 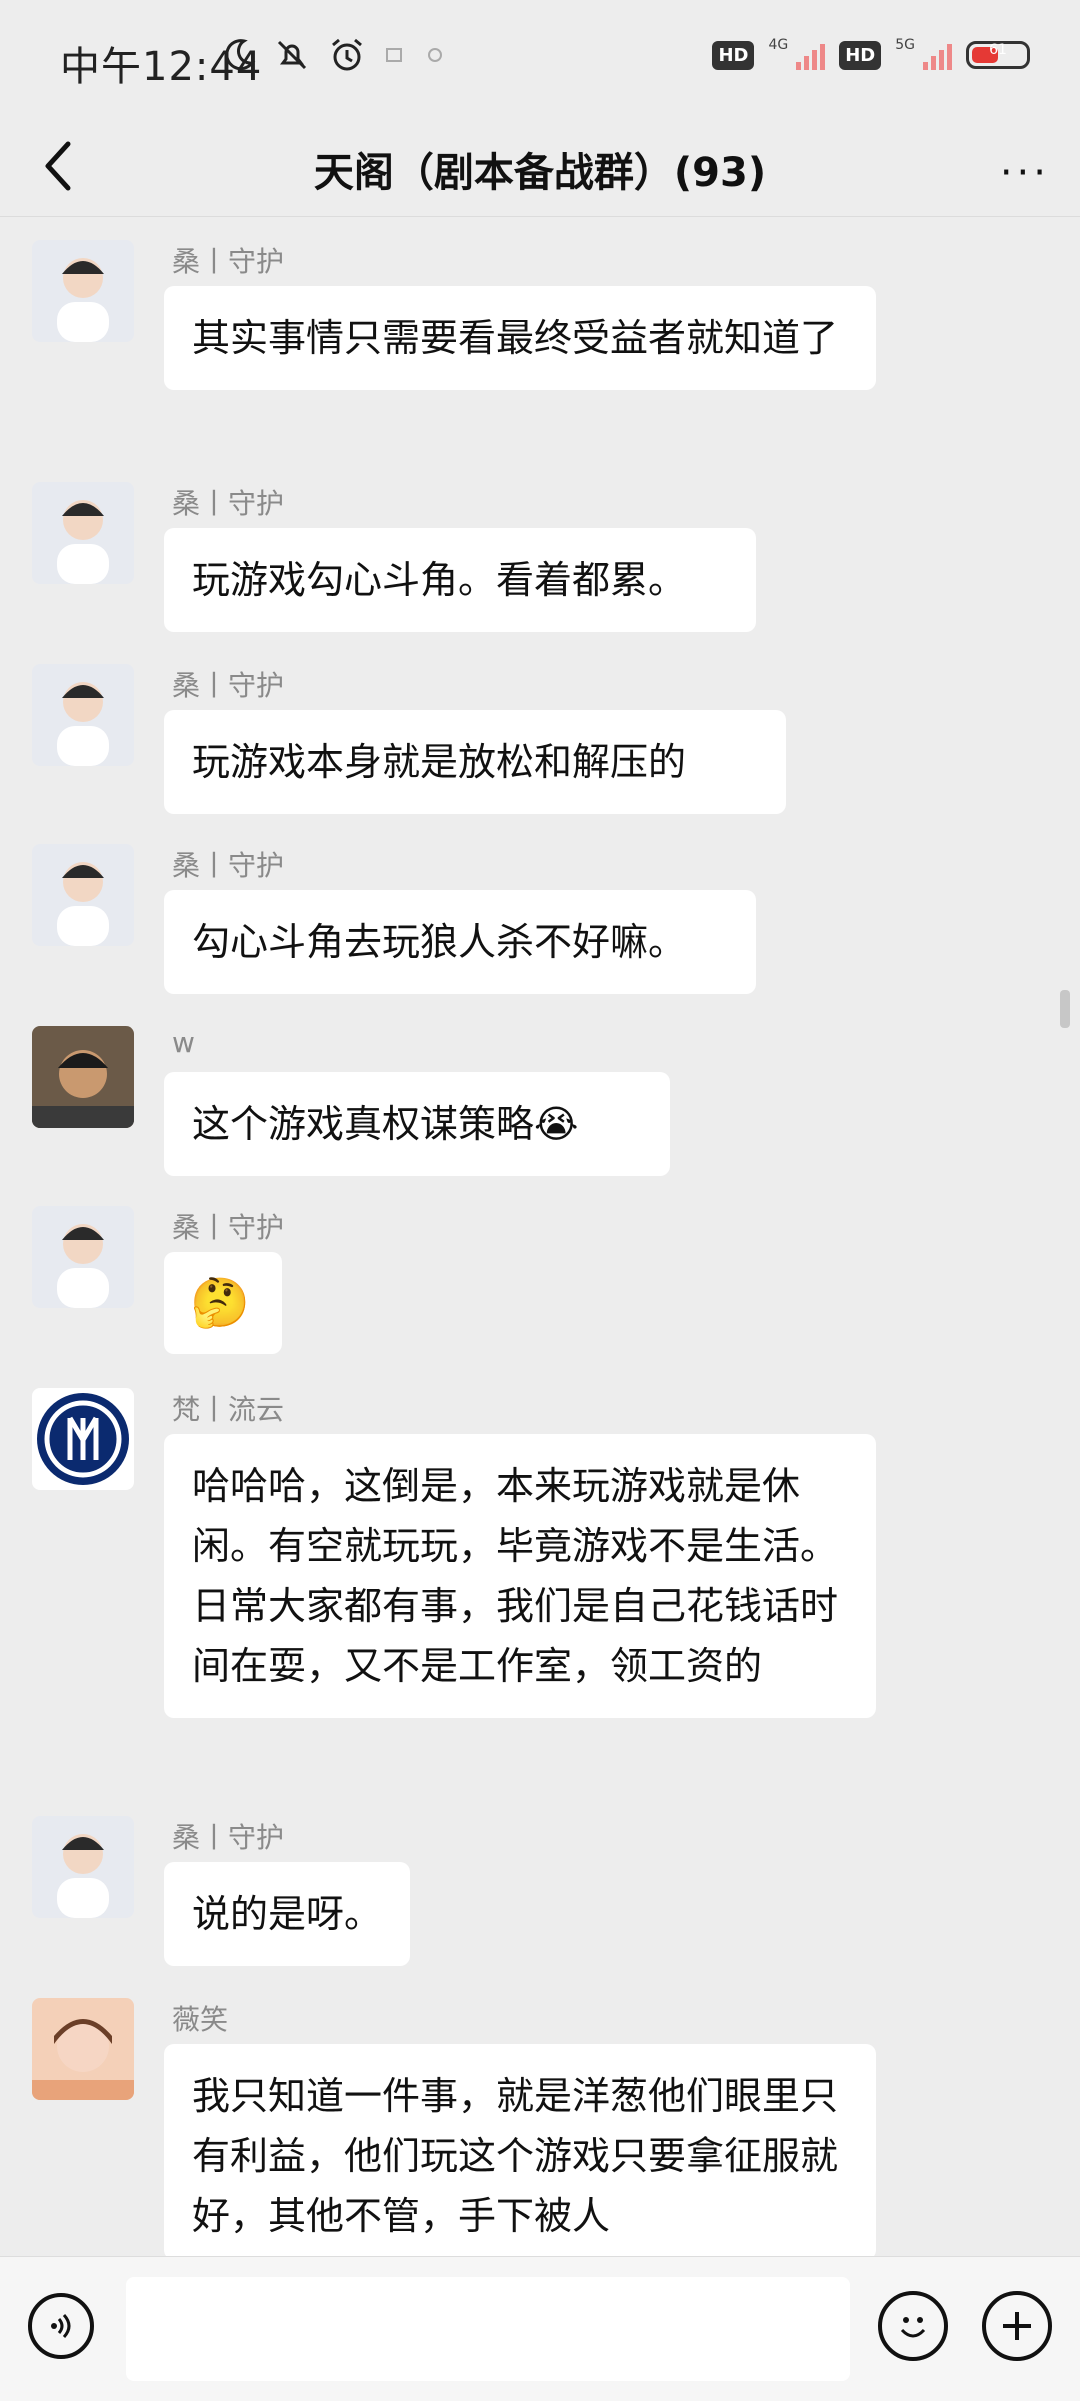 What do you see at coordinates (488, 2329) in the screenshot?
I see `message-input` at bounding box center [488, 2329].